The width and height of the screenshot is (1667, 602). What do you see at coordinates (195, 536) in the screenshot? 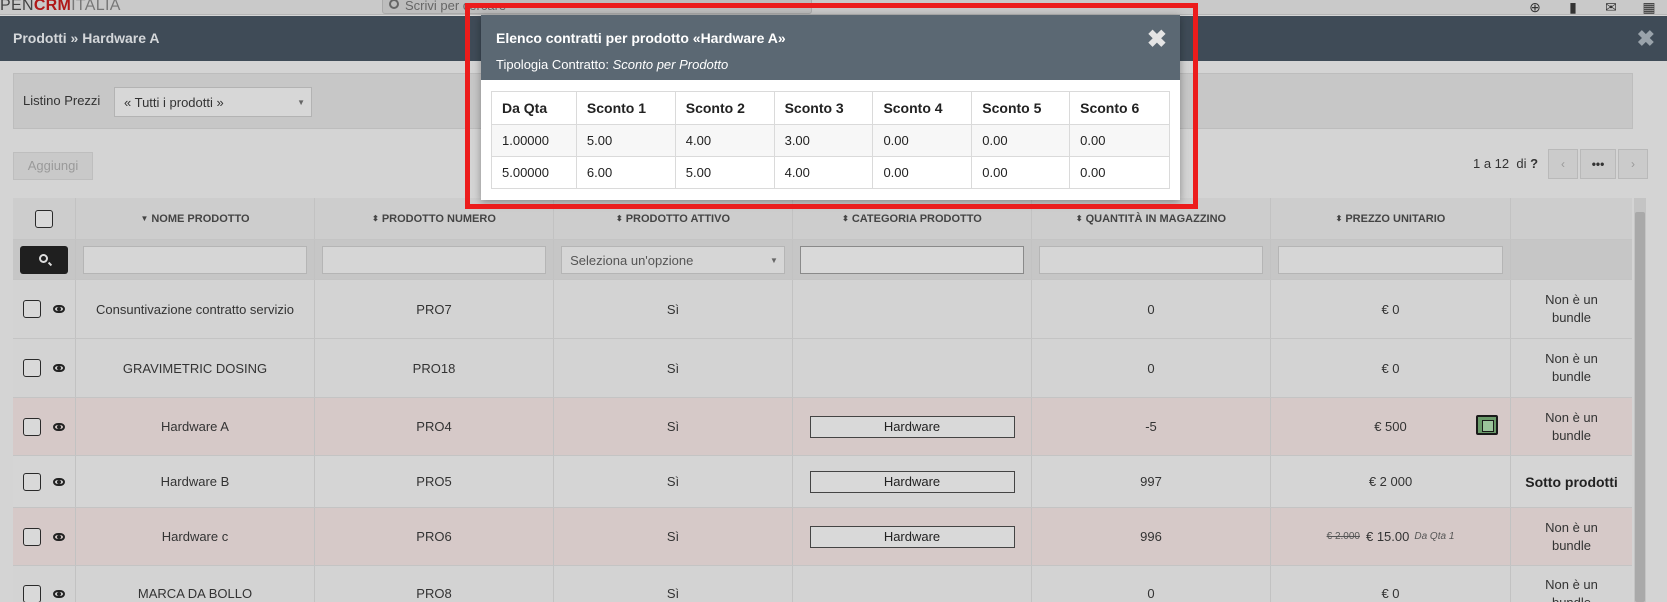
I see `product-name: Hardware c` at bounding box center [195, 536].